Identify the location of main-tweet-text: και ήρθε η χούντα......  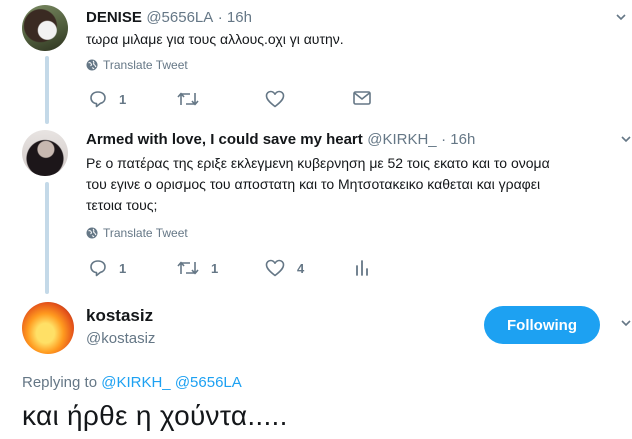
(155, 415).